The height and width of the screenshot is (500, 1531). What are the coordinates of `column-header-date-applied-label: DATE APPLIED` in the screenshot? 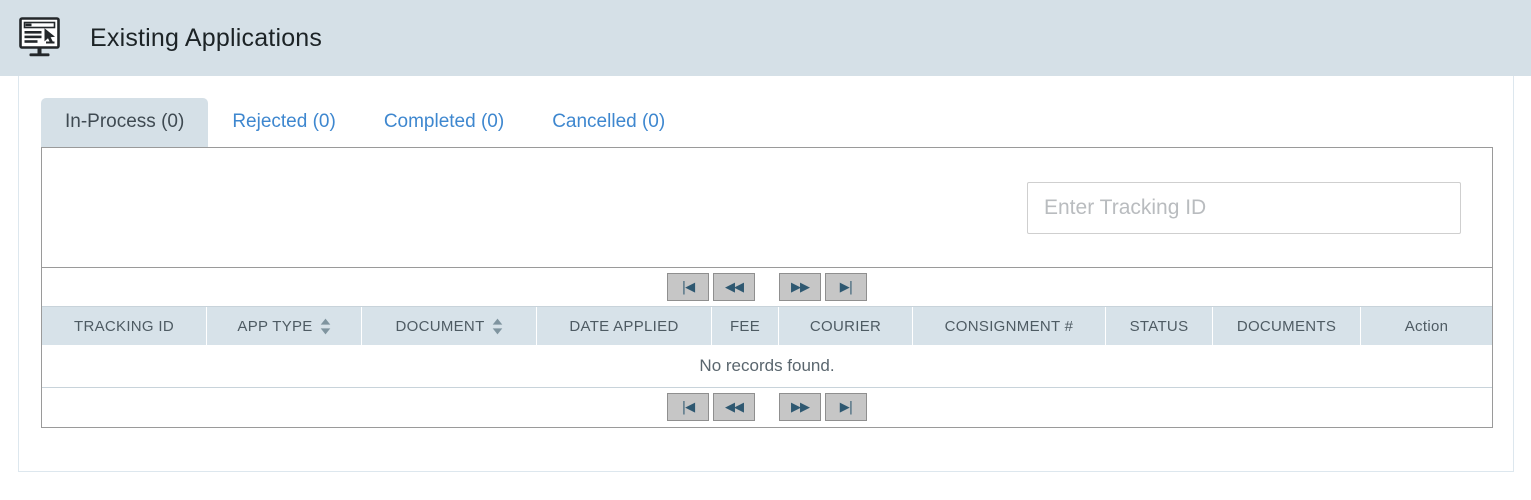 It's located at (624, 326).